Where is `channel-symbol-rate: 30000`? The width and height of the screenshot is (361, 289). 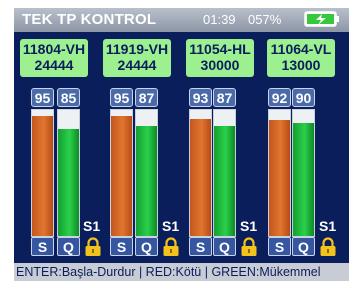 channel-symbol-rate: 30000 is located at coordinates (220, 65).